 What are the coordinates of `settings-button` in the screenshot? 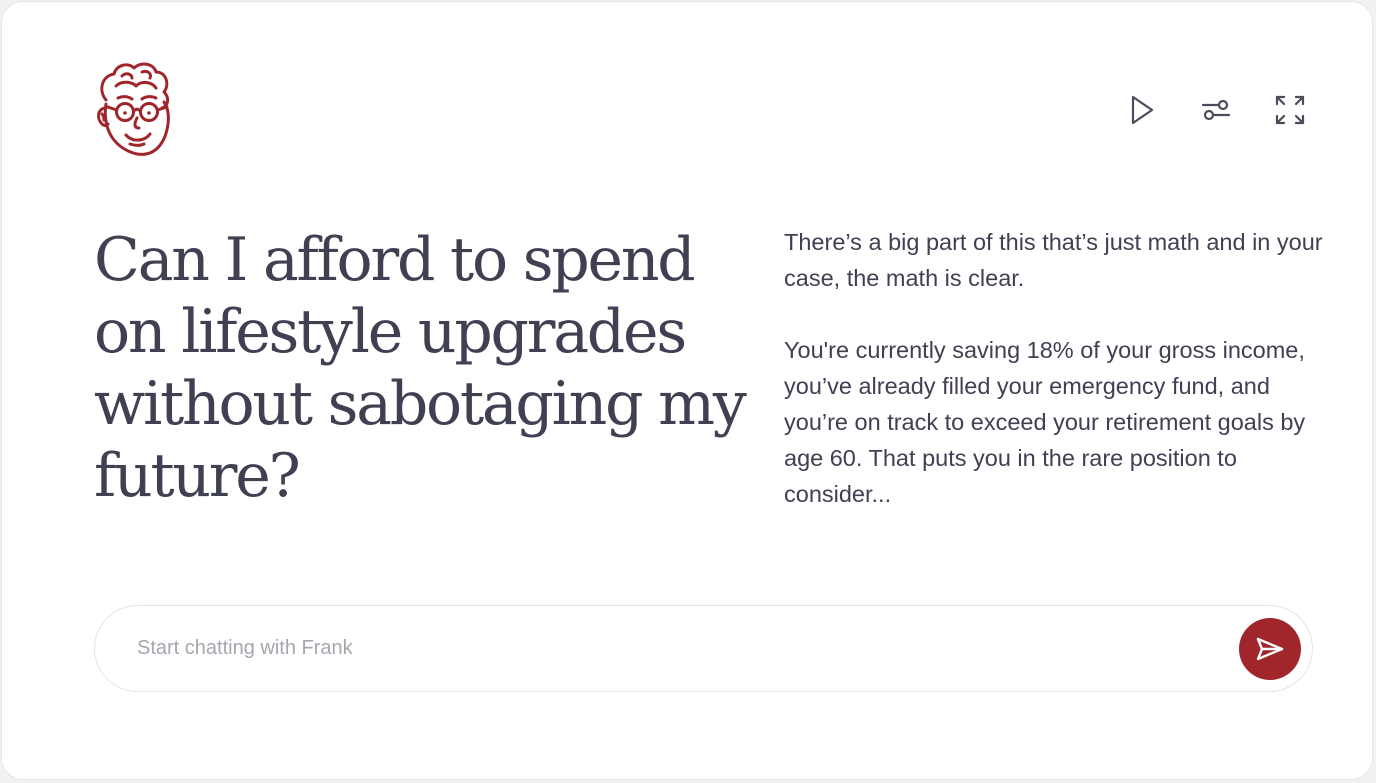 It's located at (1216, 110).